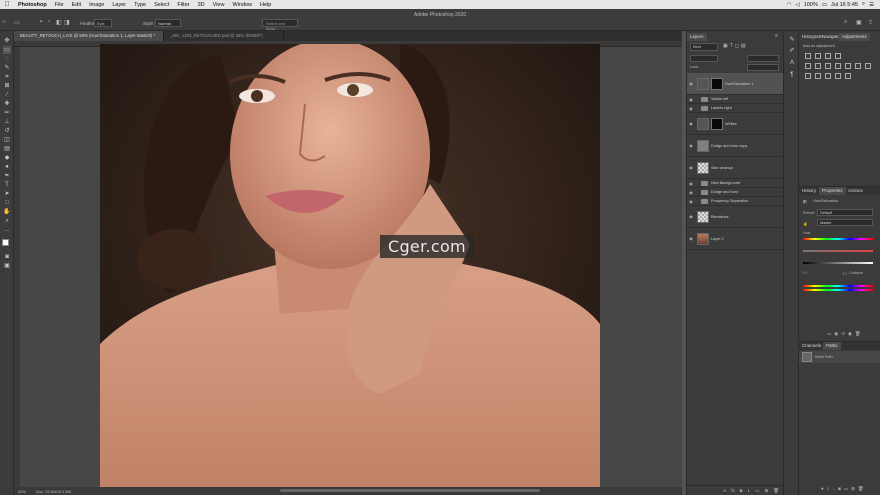 The image size is (880, 495). I want to click on layer-name: Layer 0, so click(717, 239).